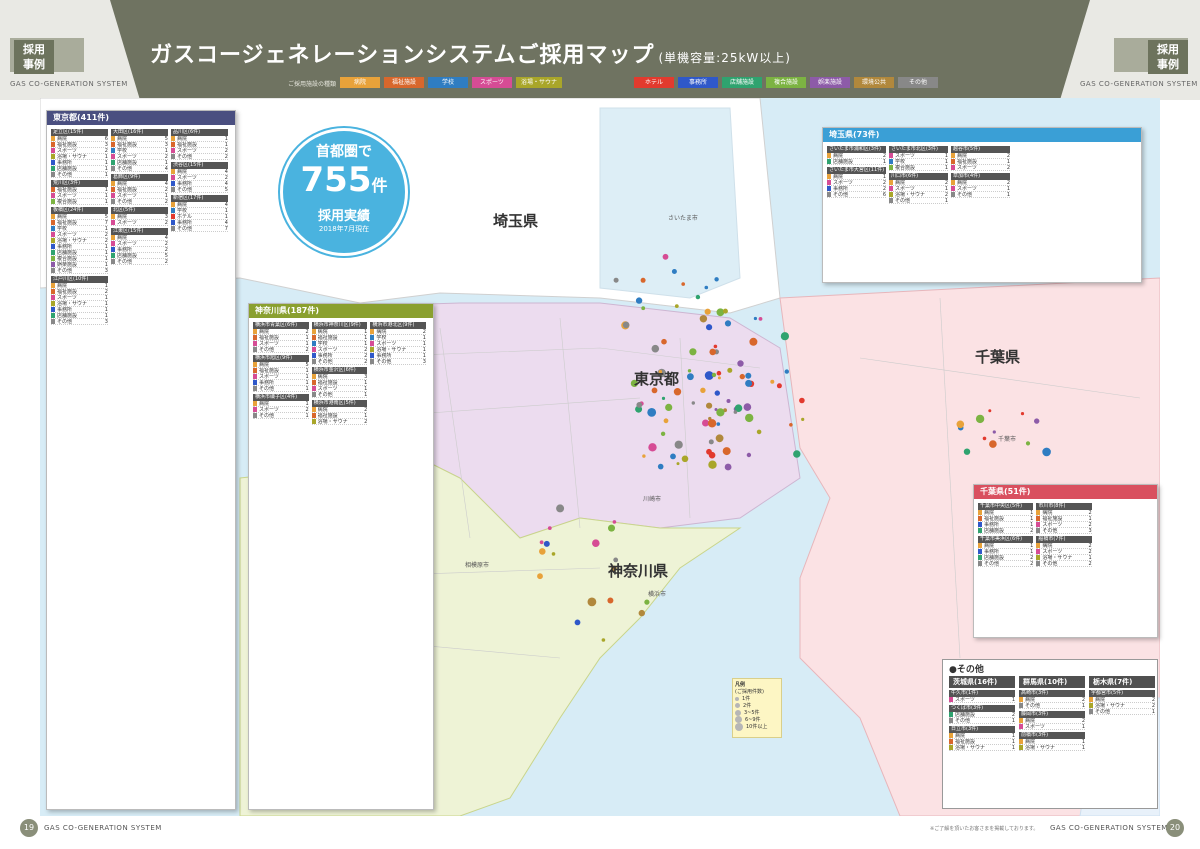 Image resolution: width=1200 pixels, height=849 pixels. I want to click on category-chip: 複合施設, so click(786, 82).